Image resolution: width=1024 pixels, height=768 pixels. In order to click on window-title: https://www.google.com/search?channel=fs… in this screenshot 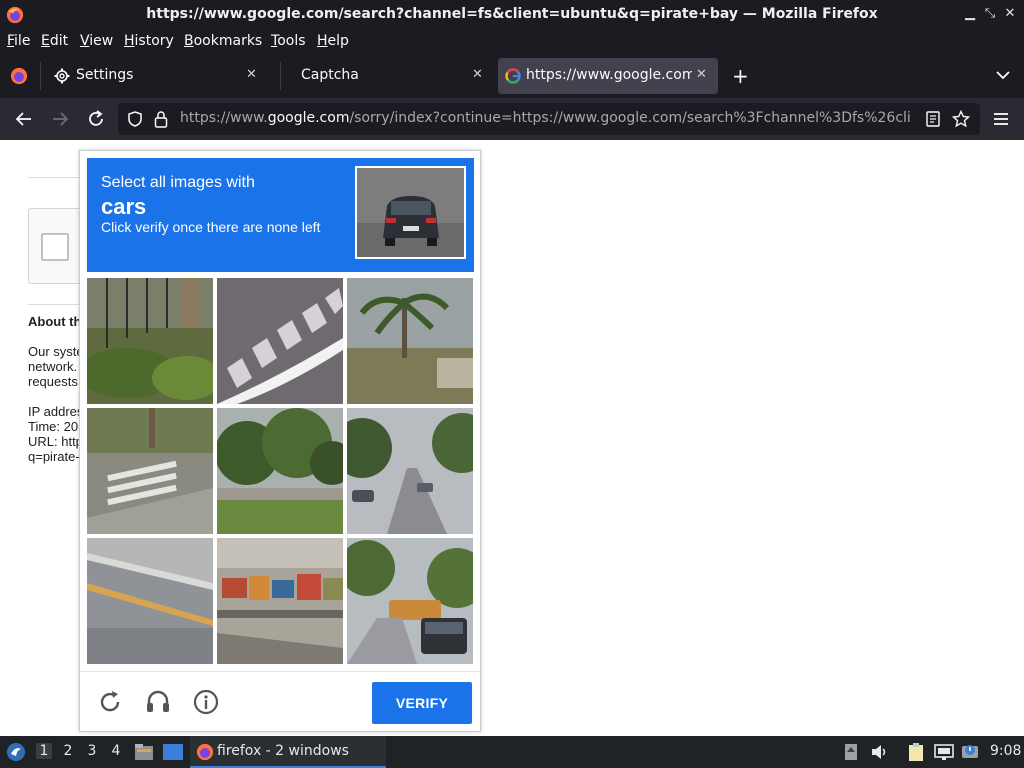, I will do `click(512, 14)`.